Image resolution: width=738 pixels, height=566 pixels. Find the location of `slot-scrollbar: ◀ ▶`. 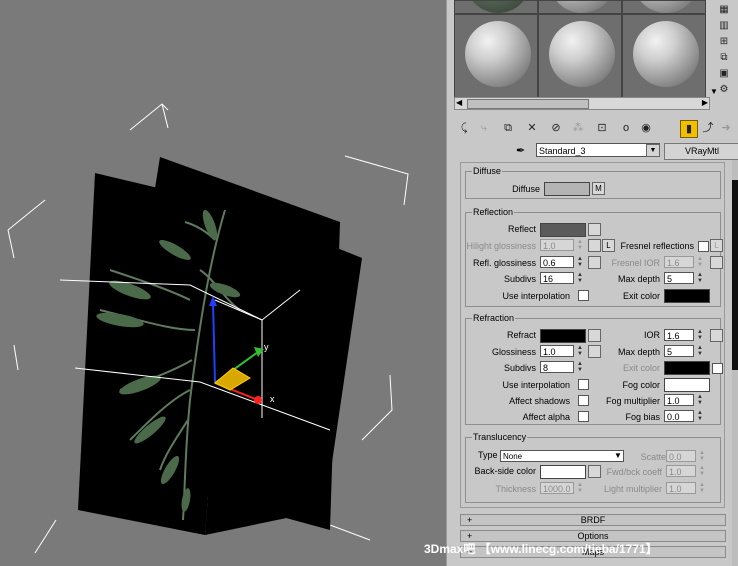

slot-scrollbar: ◀ ▶ is located at coordinates (582, 103).